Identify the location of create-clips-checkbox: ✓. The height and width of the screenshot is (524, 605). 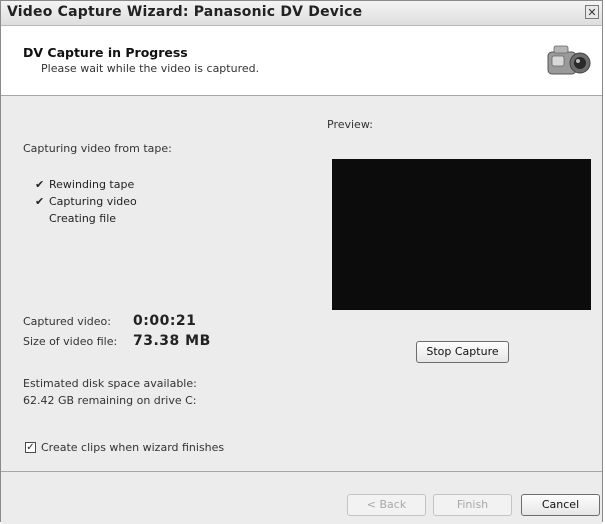
(30, 447).